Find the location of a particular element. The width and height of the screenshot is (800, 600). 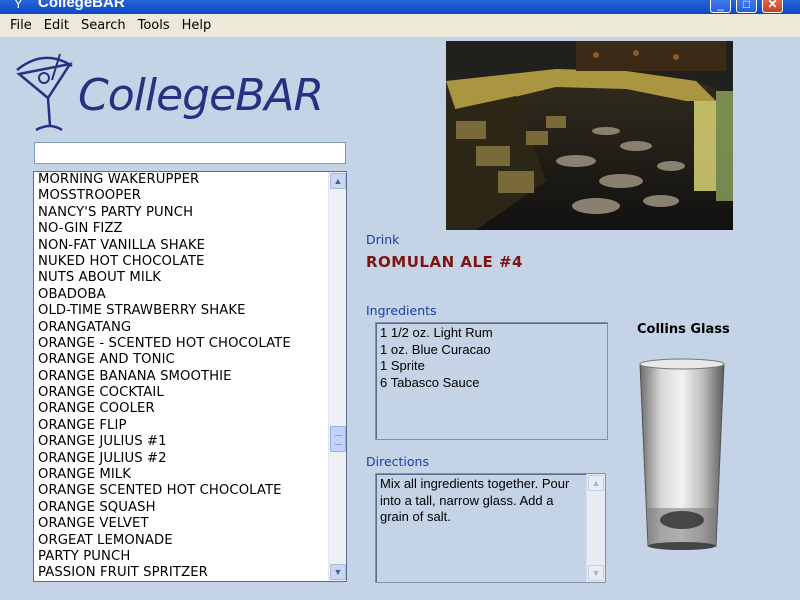

drink-list-item: ORANGE MILK is located at coordinates (180, 475).